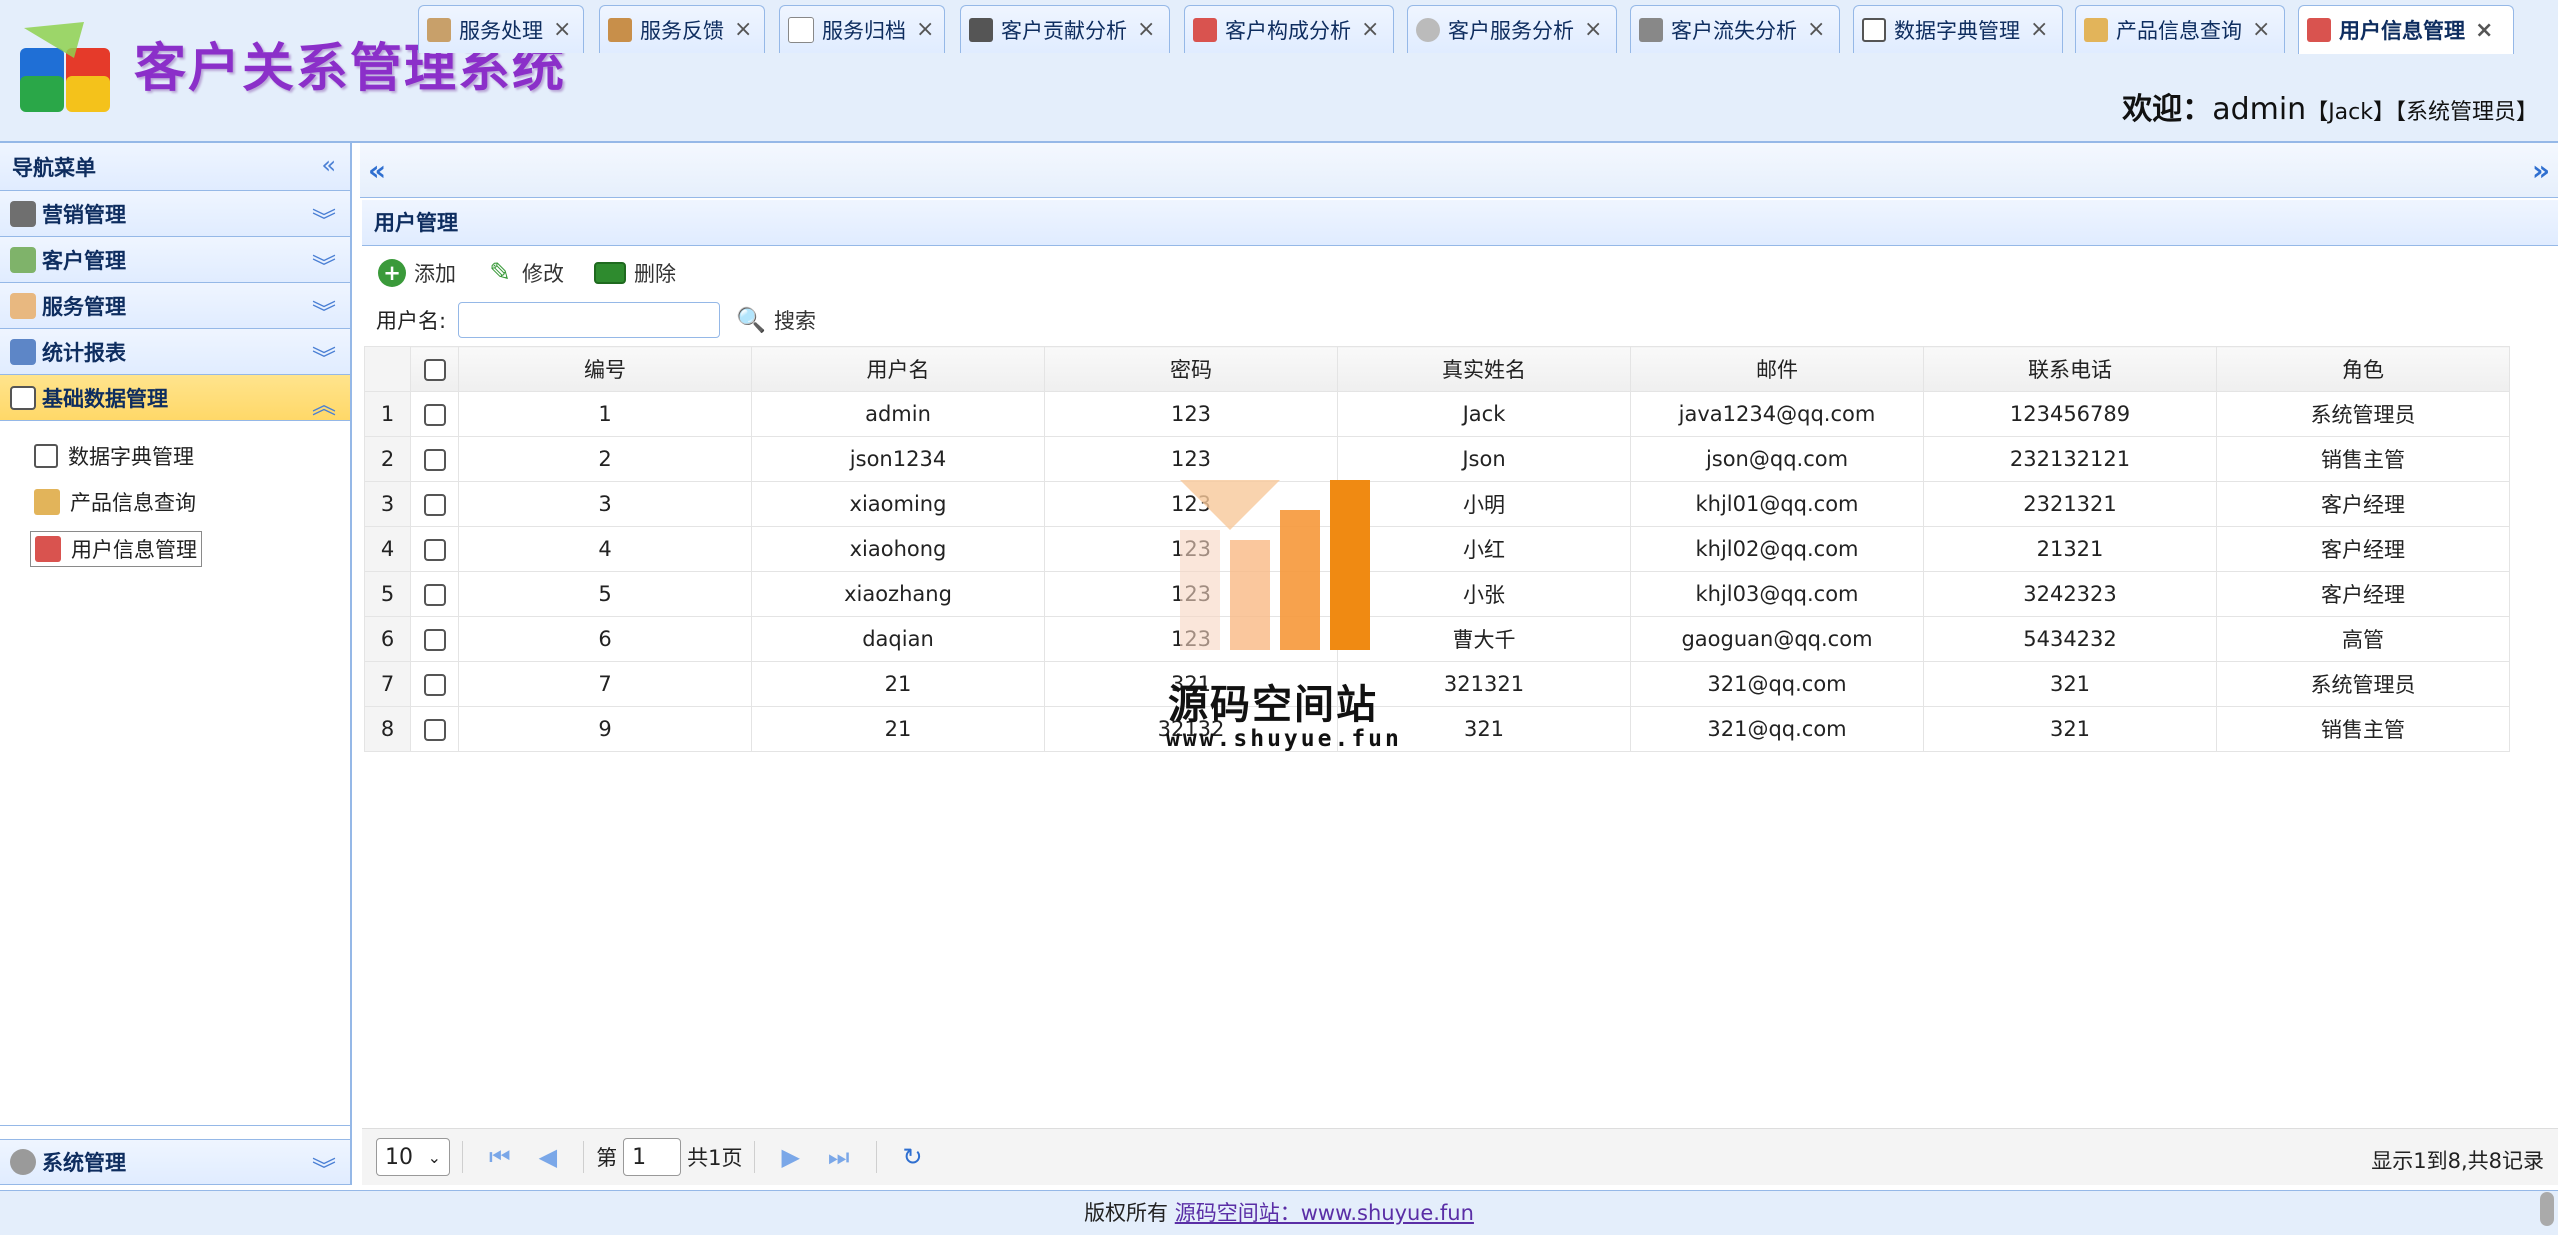 This screenshot has width=2558, height=1235. I want to click on column-header-realname: 真实姓名, so click(1484, 369).